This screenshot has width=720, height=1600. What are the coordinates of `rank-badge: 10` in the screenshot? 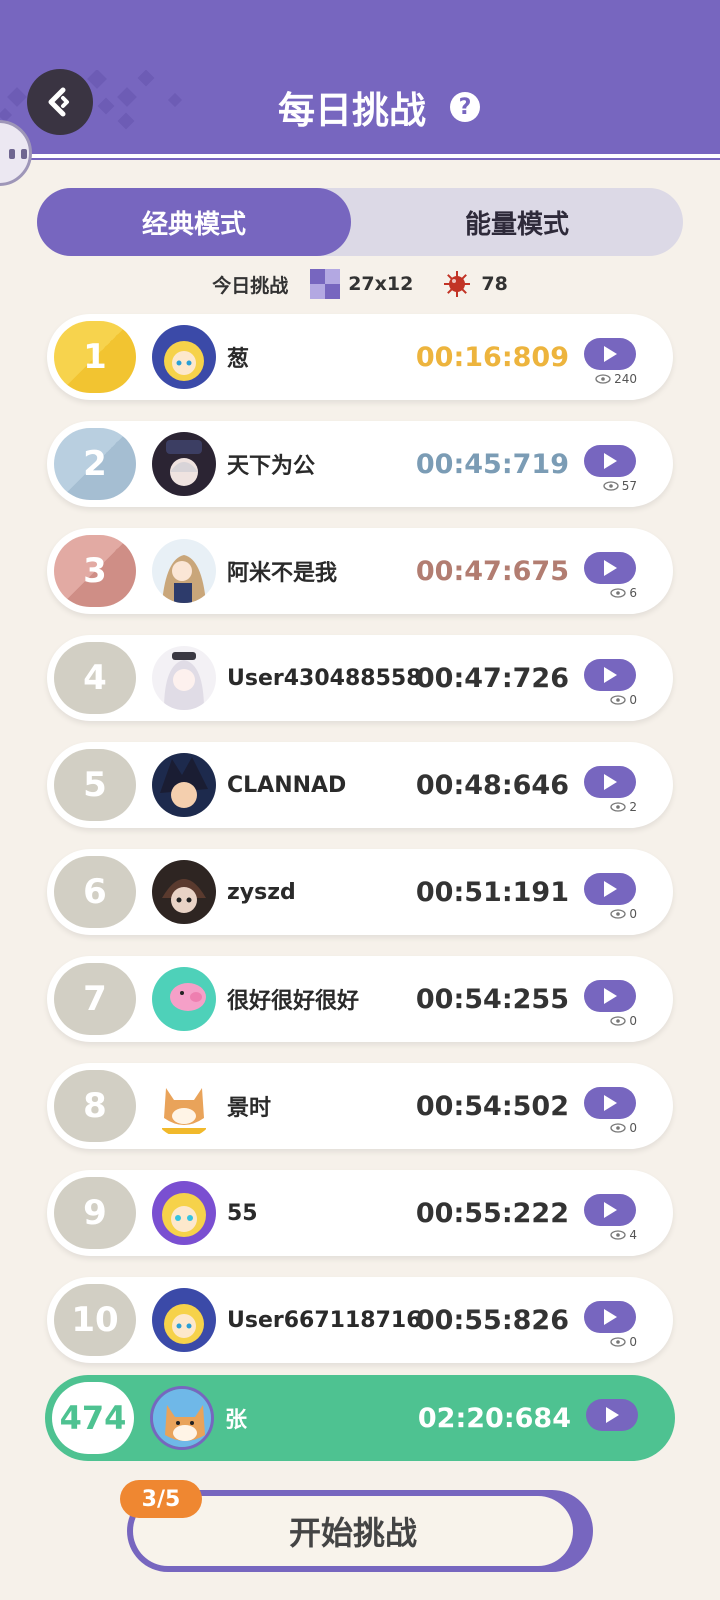 It's located at (95, 1320).